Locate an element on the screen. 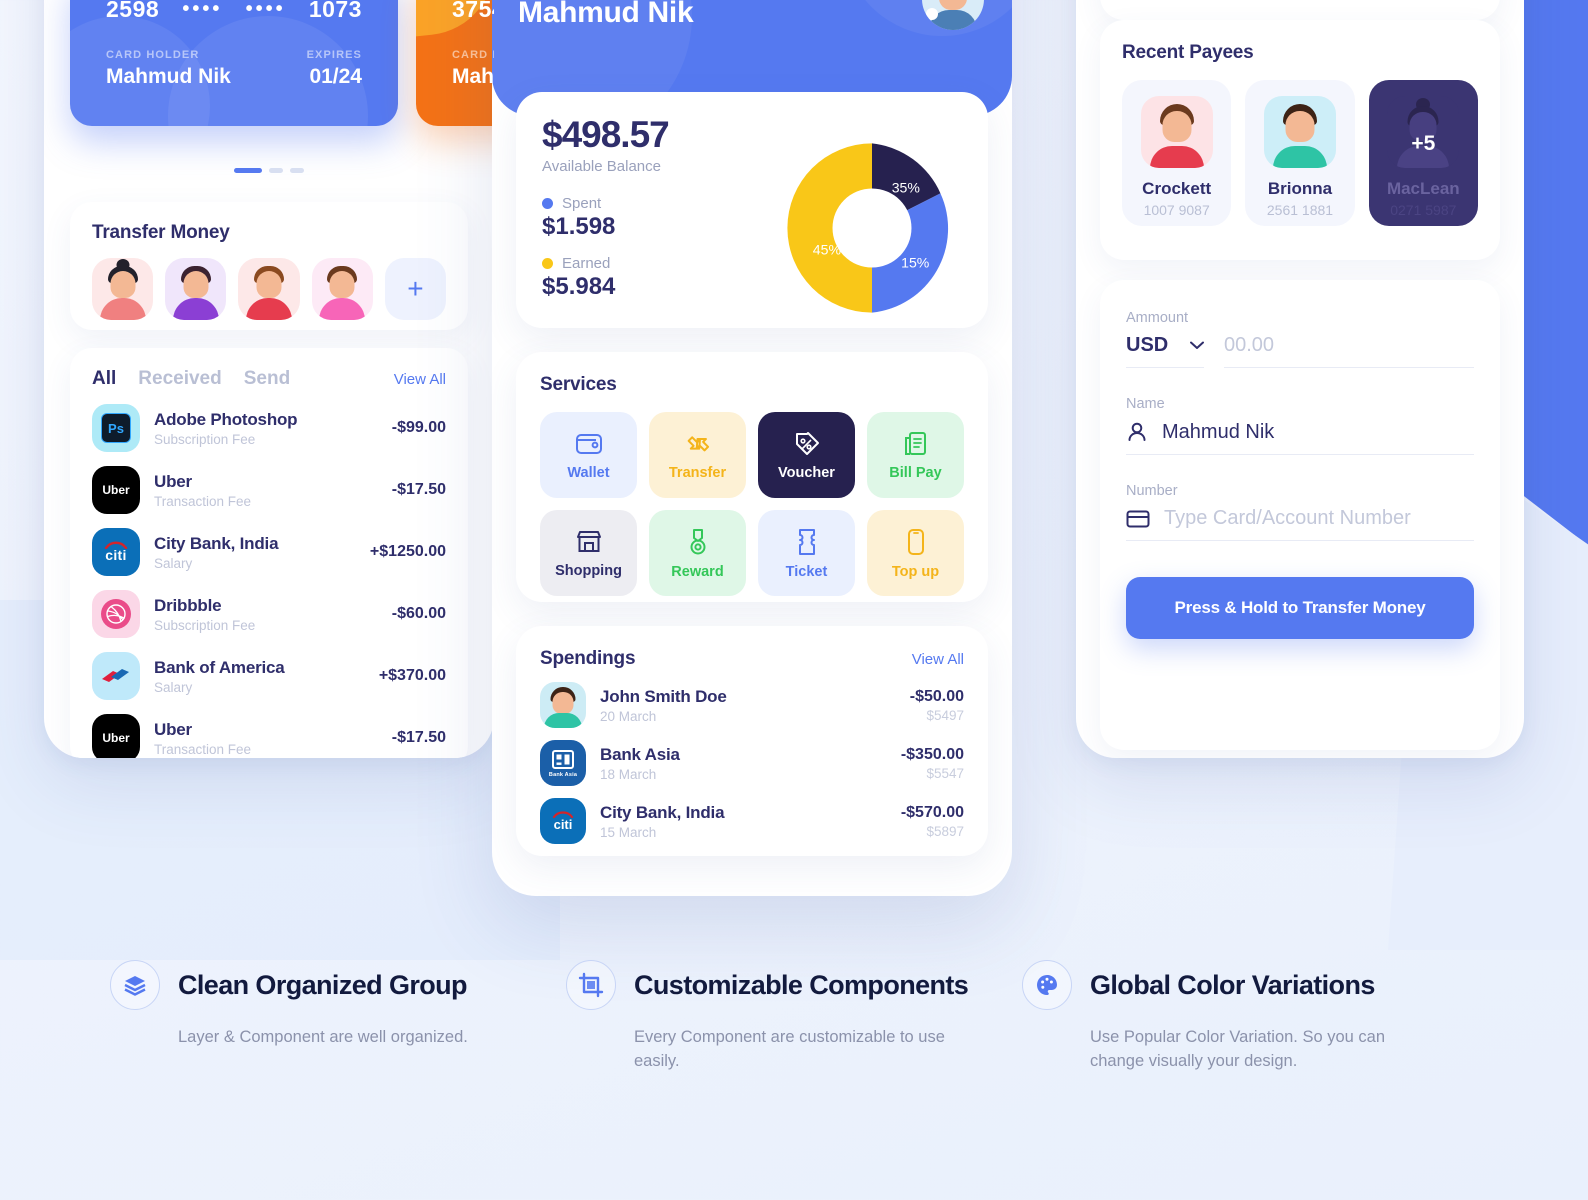  recent-payees-title: Recent Payees is located at coordinates (1188, 52).